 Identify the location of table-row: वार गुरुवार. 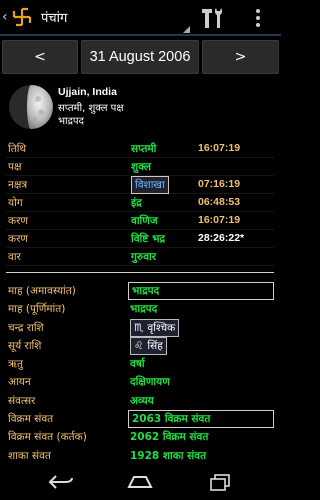
(140, 257).